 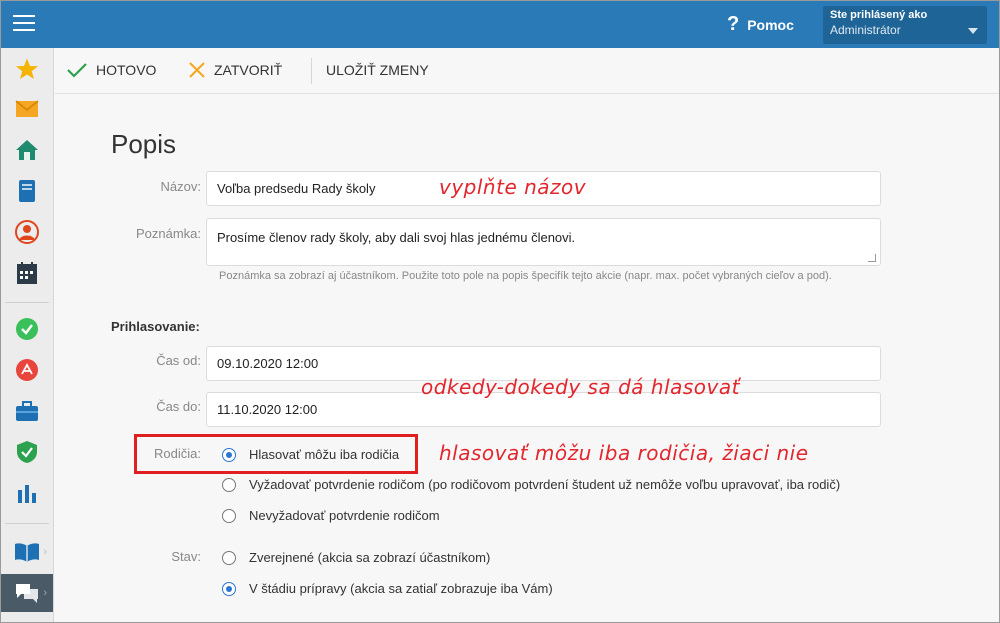 I want to click on sidebar-item-home, so click(x=27, y=150).